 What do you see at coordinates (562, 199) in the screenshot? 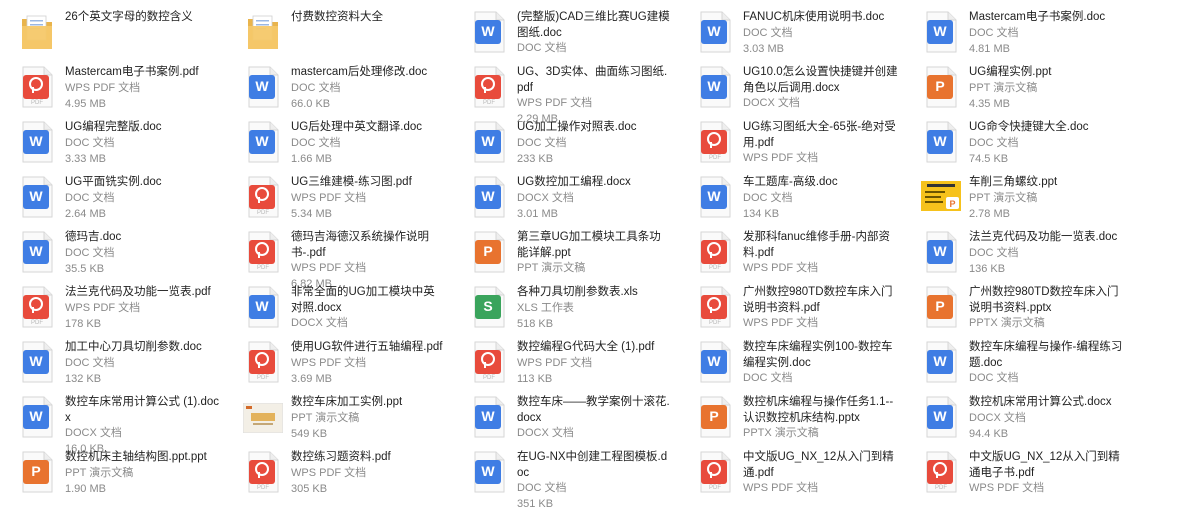
I see `file-item: W UG数控加工编程.docx DOCX 文档 3.01 MB` at bounding box center [562, 199].